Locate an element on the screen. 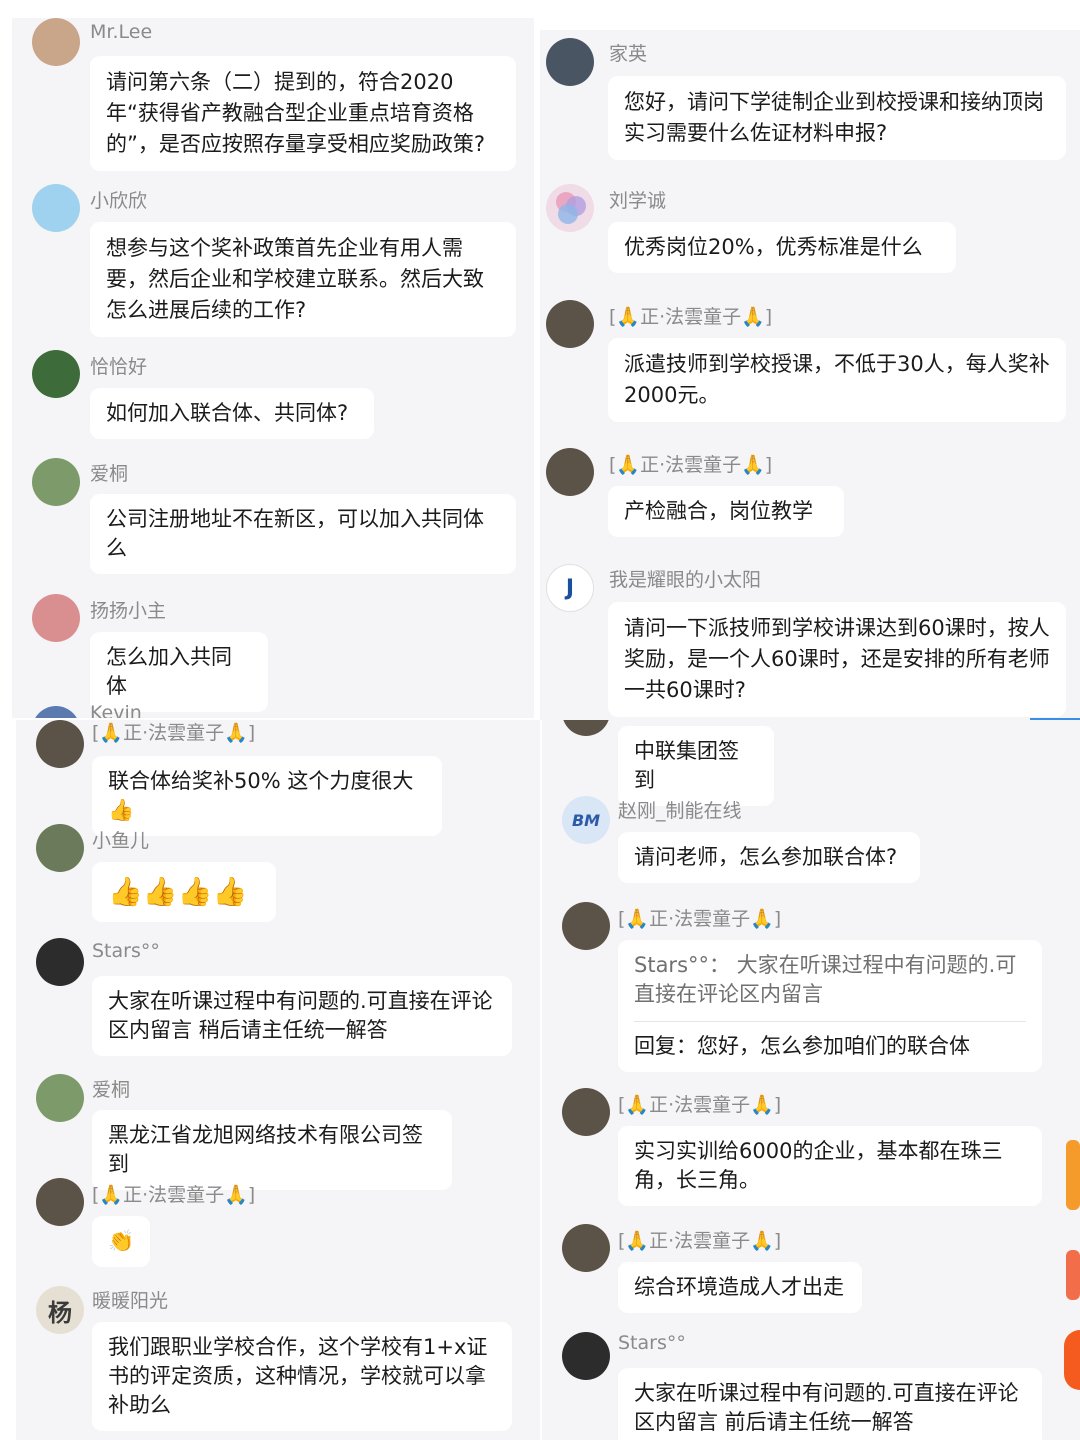  sender-name: 小鱼儿 is located at coordinates (121, 841).